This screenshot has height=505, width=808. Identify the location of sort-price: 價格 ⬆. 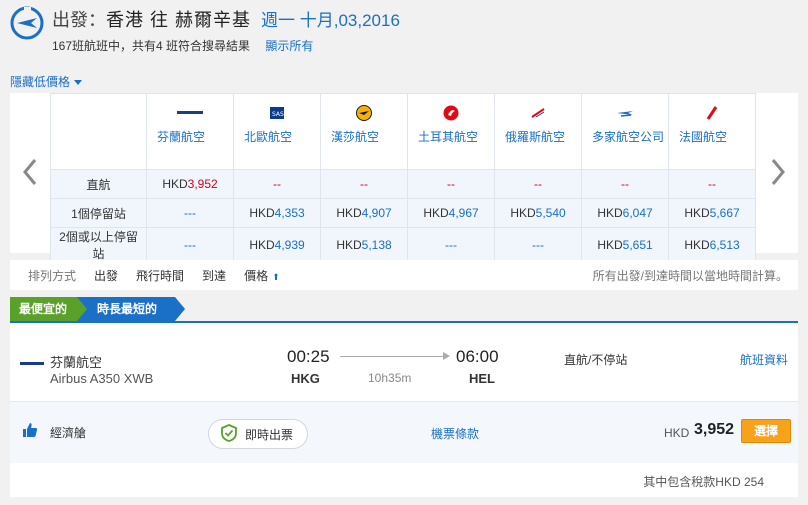
(262, 275).